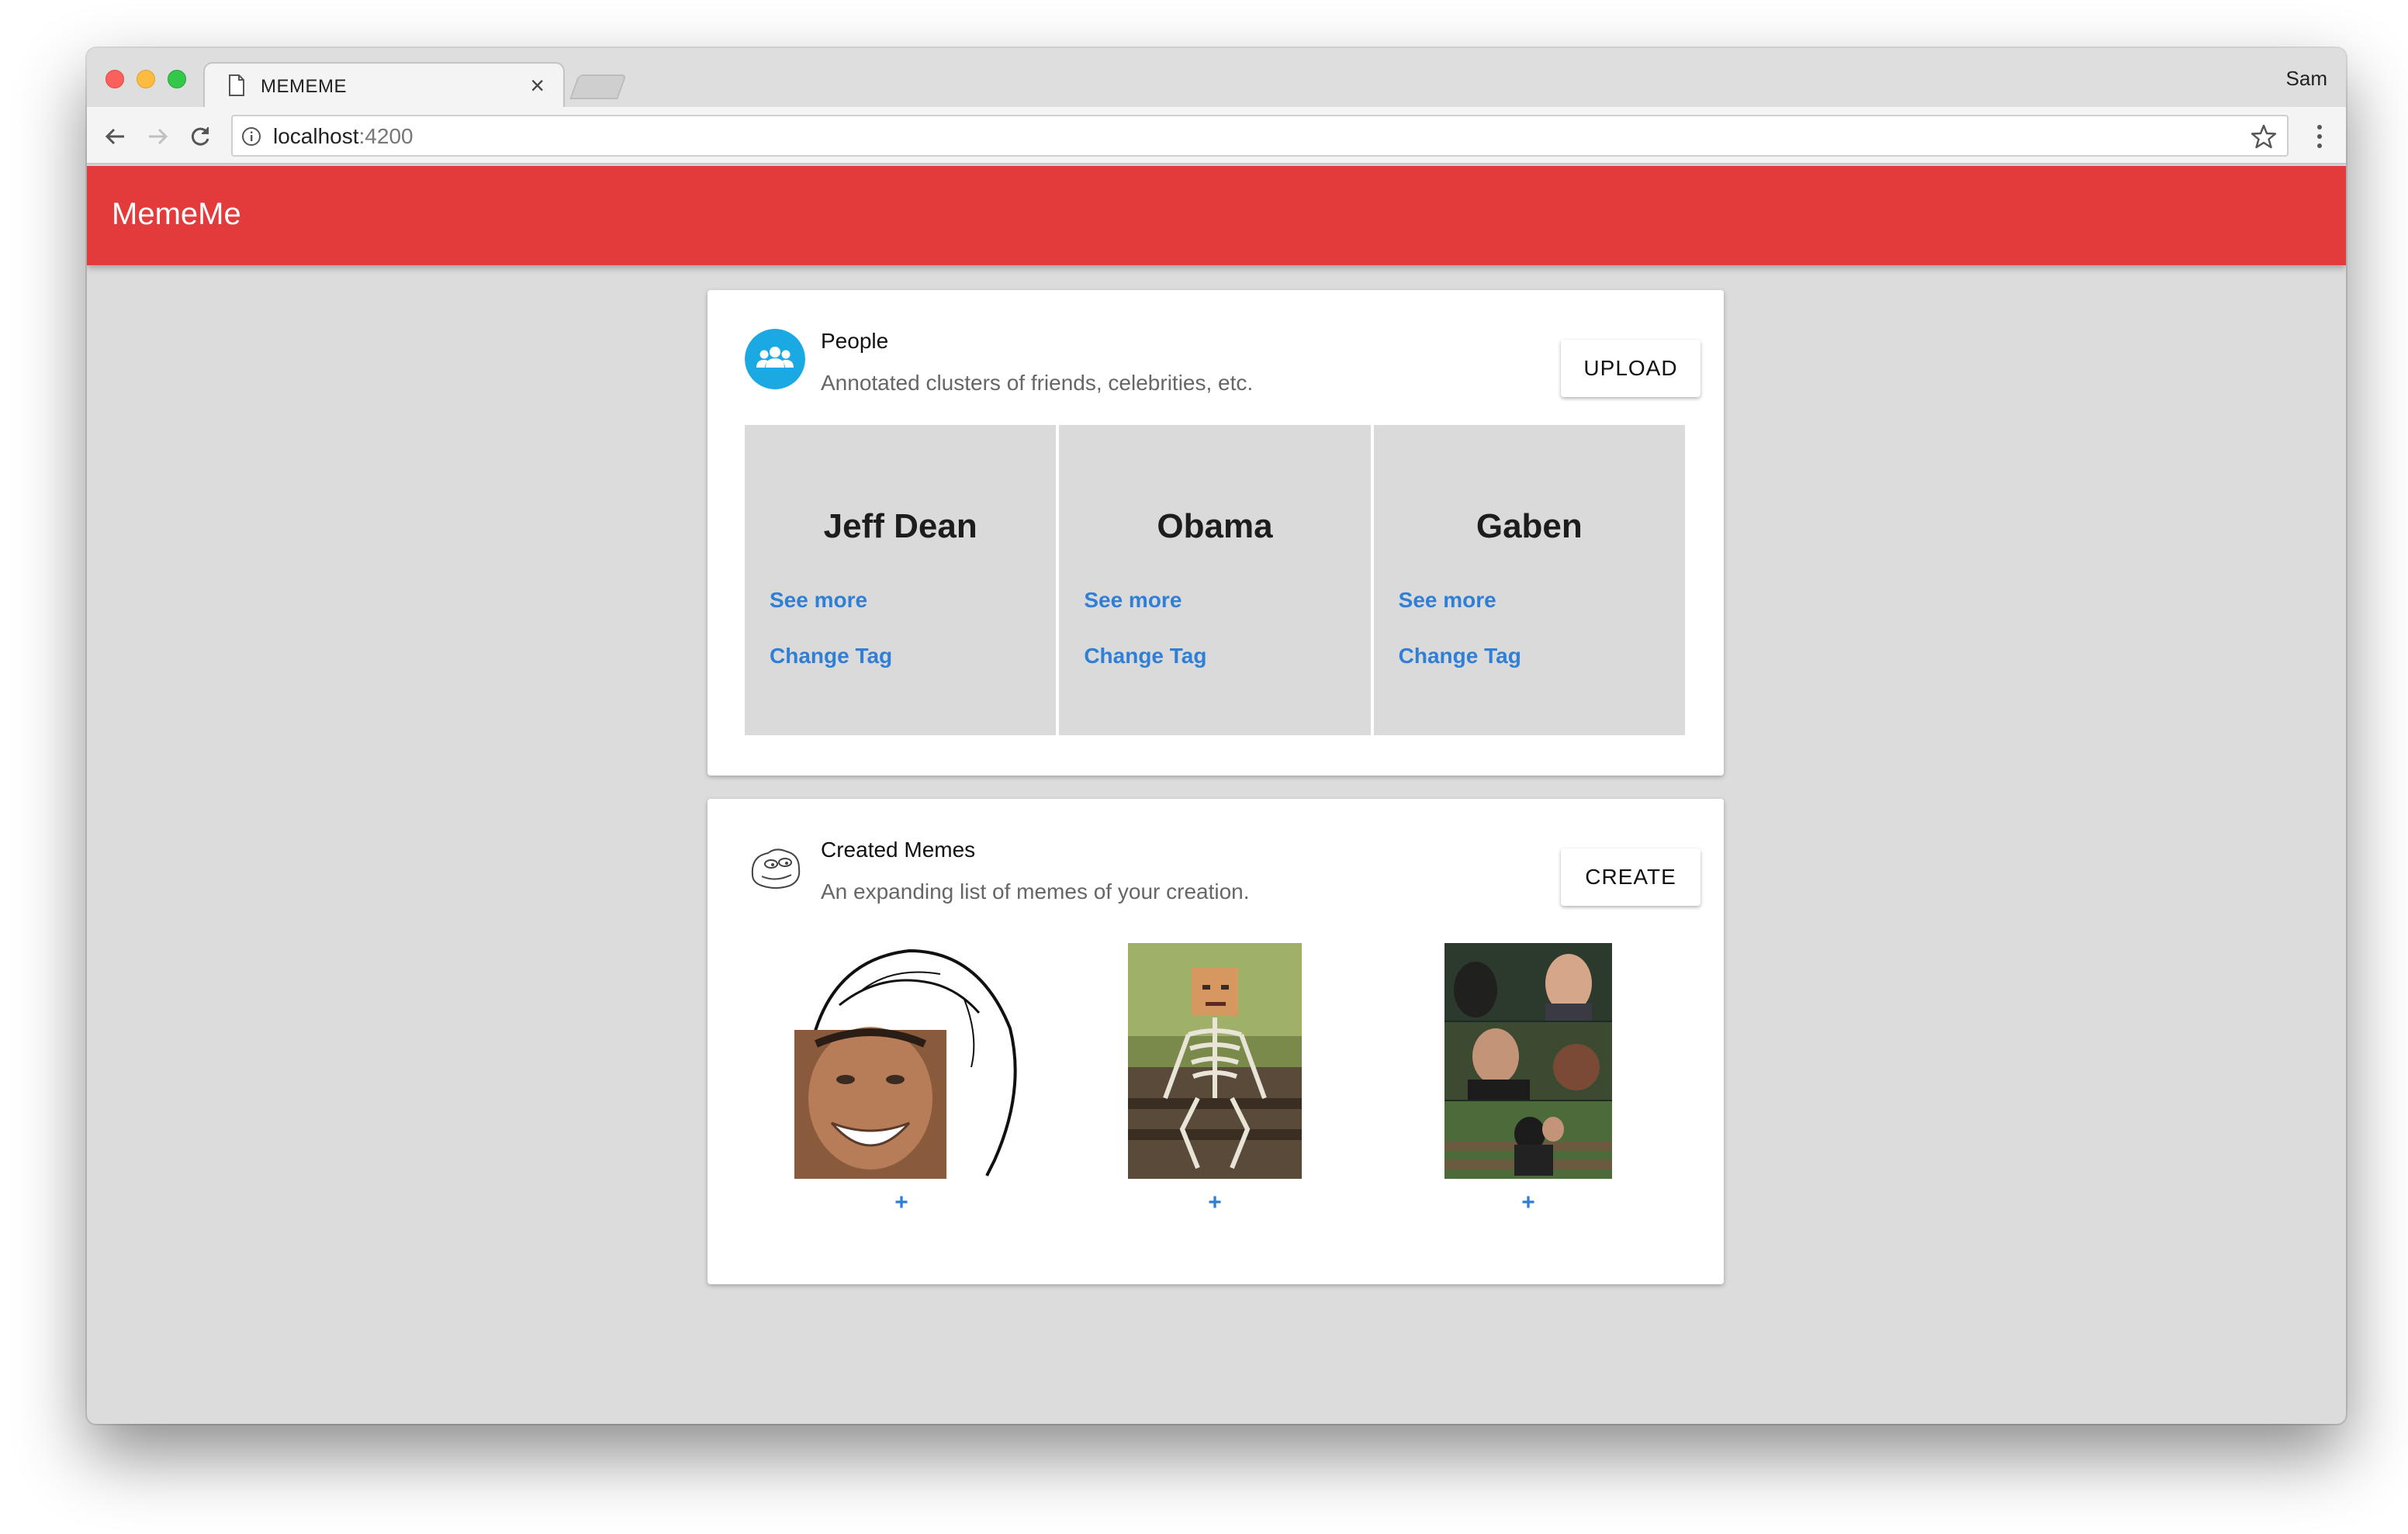 This screenshot has height=1534, width=2408. Describe the element at coordinates (146, 79) in the screenshot. I see `minimize-window-button` at that location.